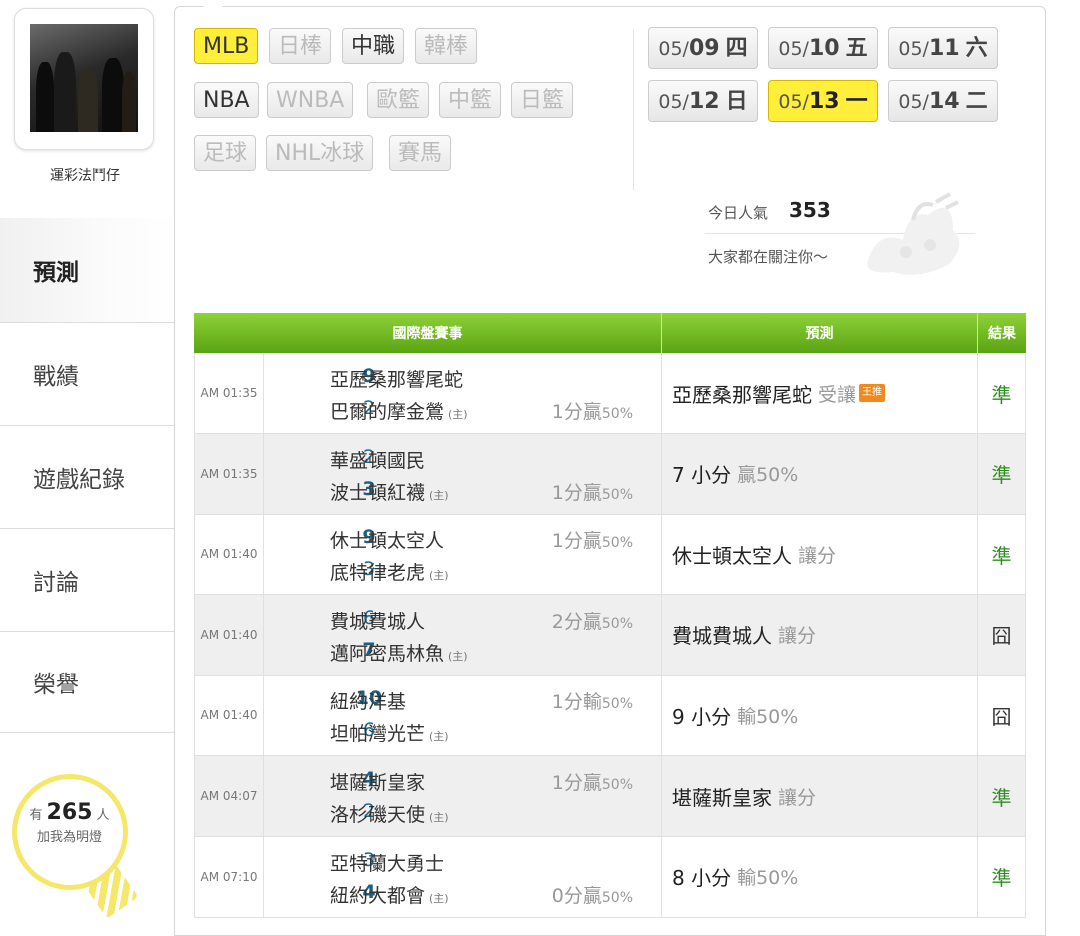 The width and height of the screenshot is (1080, 936). Describe the element at coordinates (463, 393) in the screenshot. I see `game-cell: 9 亞歷桑那響尾蛇 2 巴爾的摩金鶯 (主) 1分贏50%` at that location.